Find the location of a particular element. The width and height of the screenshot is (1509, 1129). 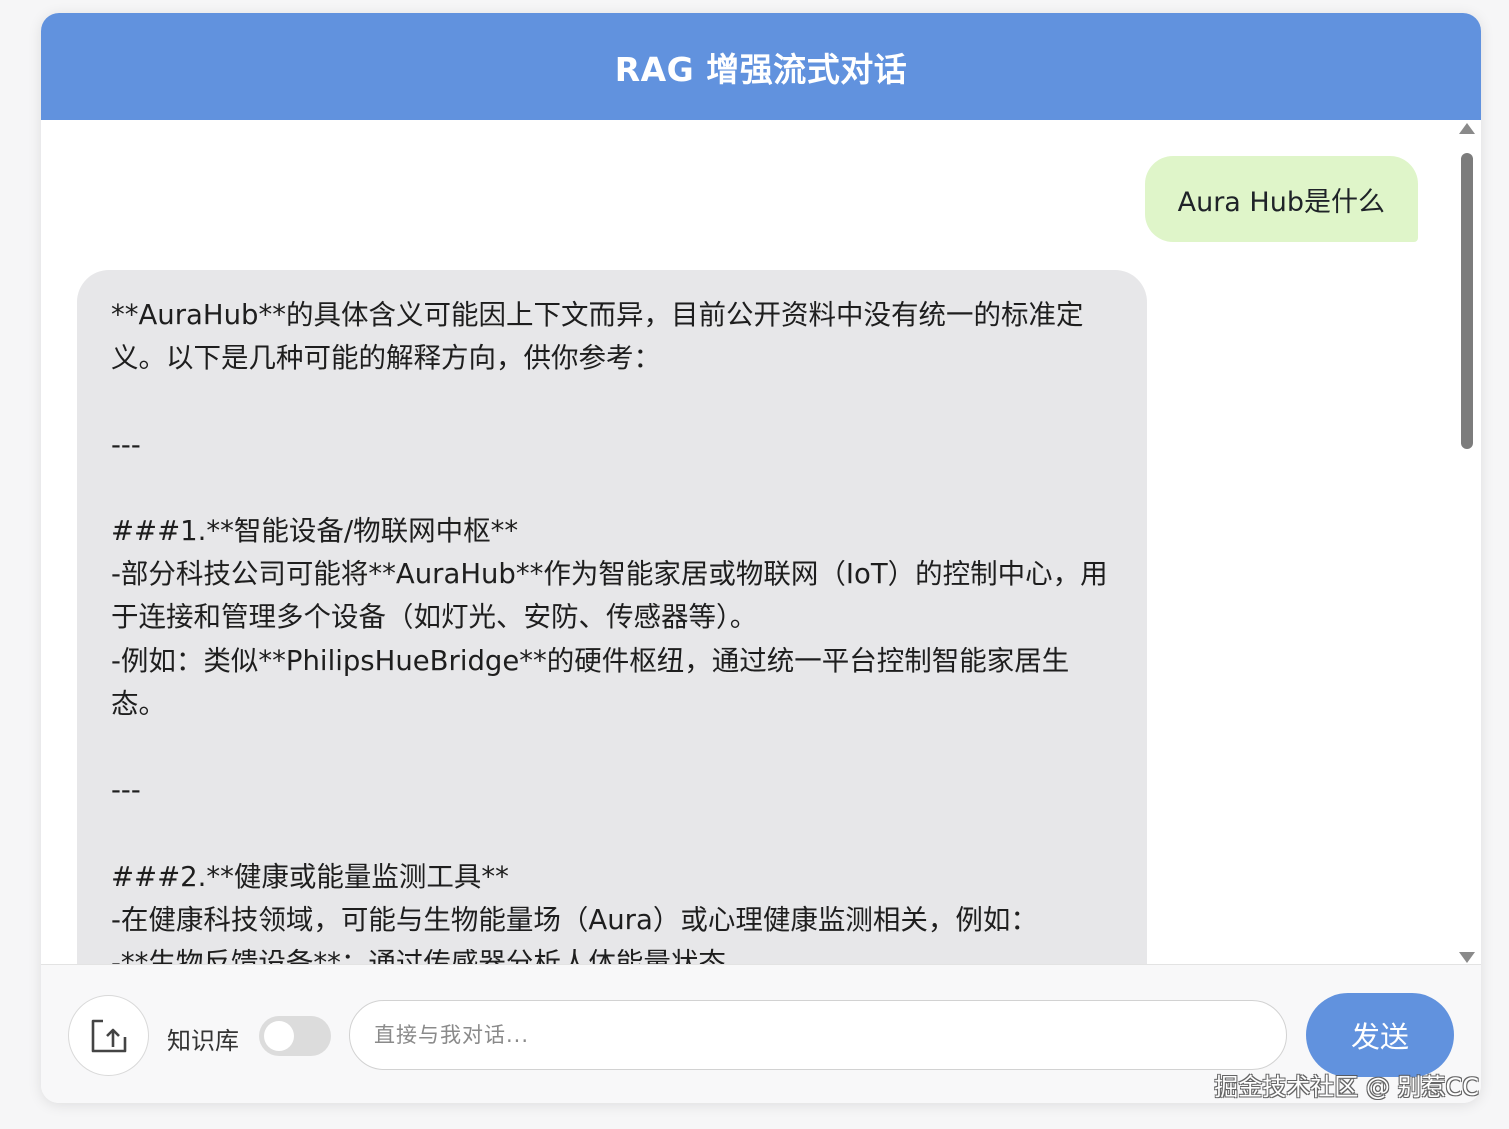

knowledge-base-toggle is located at coordinates (295, 1036).